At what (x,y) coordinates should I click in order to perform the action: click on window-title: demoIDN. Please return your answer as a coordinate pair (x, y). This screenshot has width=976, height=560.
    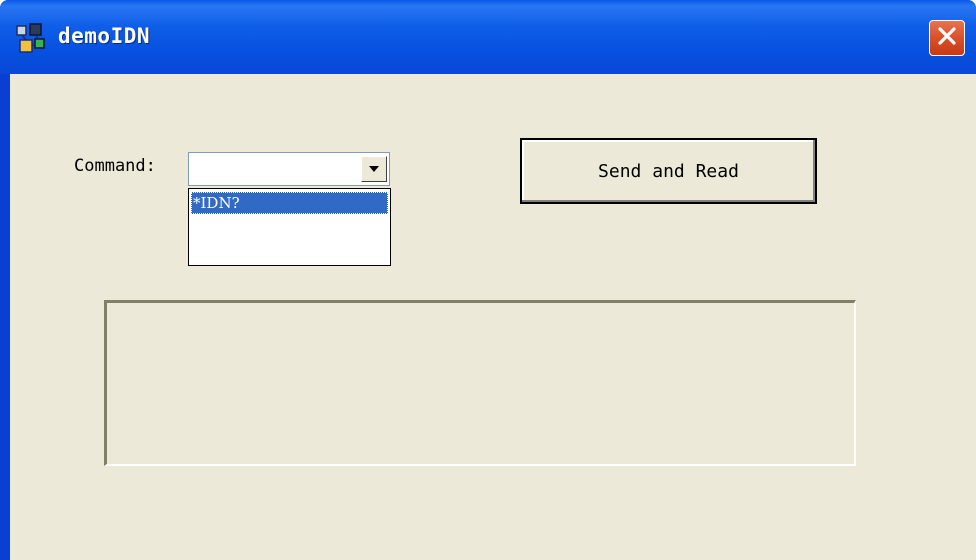
    Looking at the image, I should click on (104, 36).